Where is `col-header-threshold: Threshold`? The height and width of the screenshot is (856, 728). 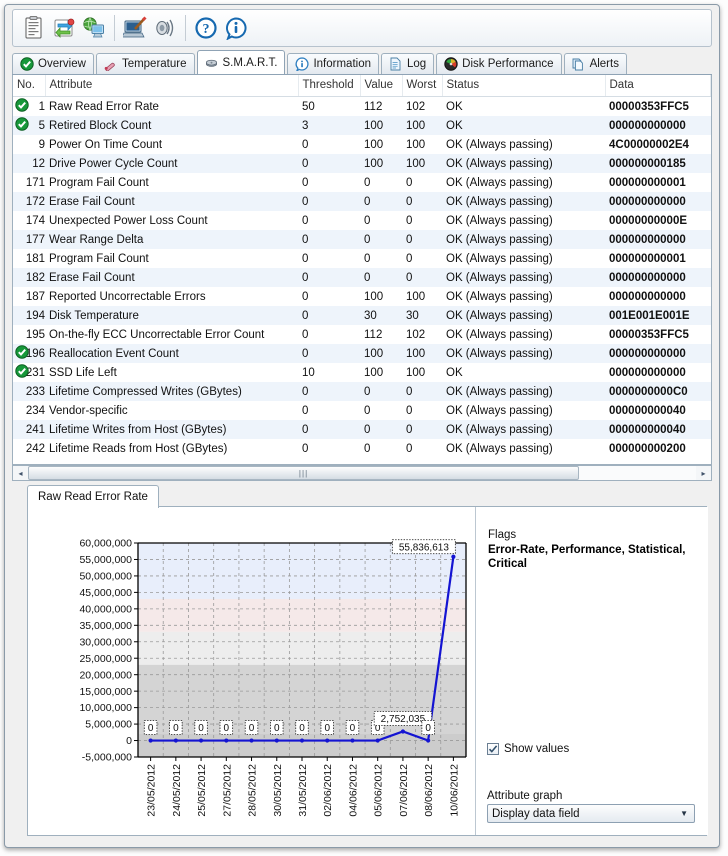
col-header-threshold: Threshold is located at coordinates (329, 86).